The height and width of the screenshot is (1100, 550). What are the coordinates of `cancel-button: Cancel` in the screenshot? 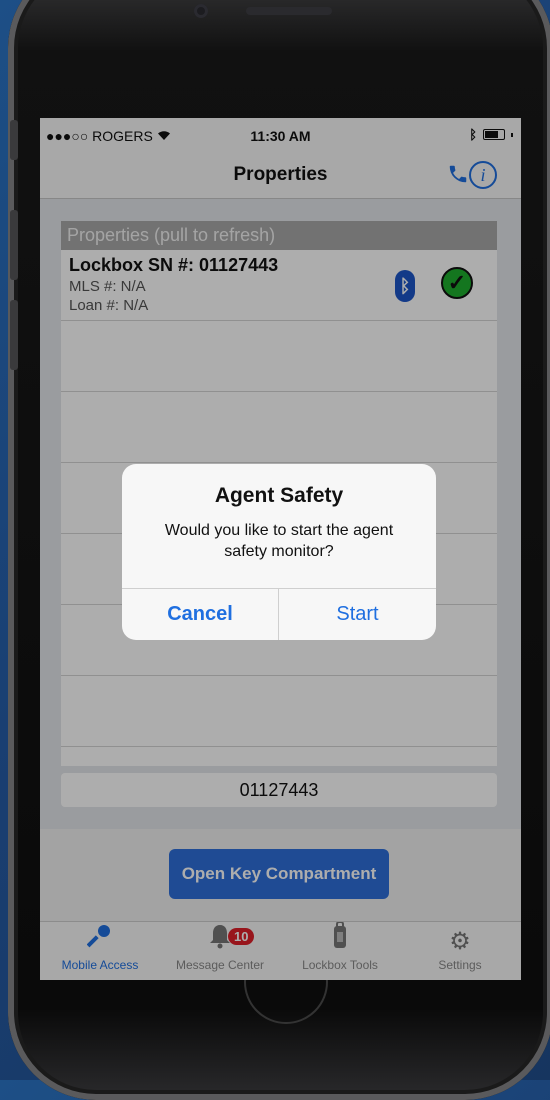 It's located at (200, 614).